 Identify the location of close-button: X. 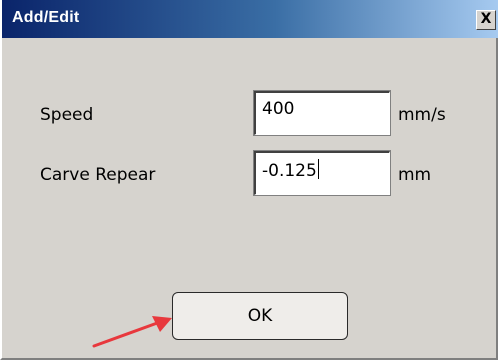
(486, 20).